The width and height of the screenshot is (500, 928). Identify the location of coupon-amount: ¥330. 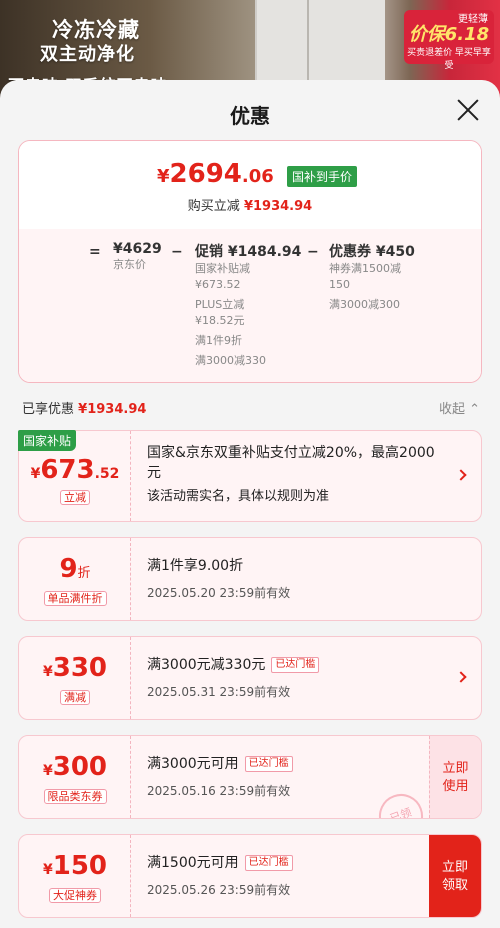
(75, 668).